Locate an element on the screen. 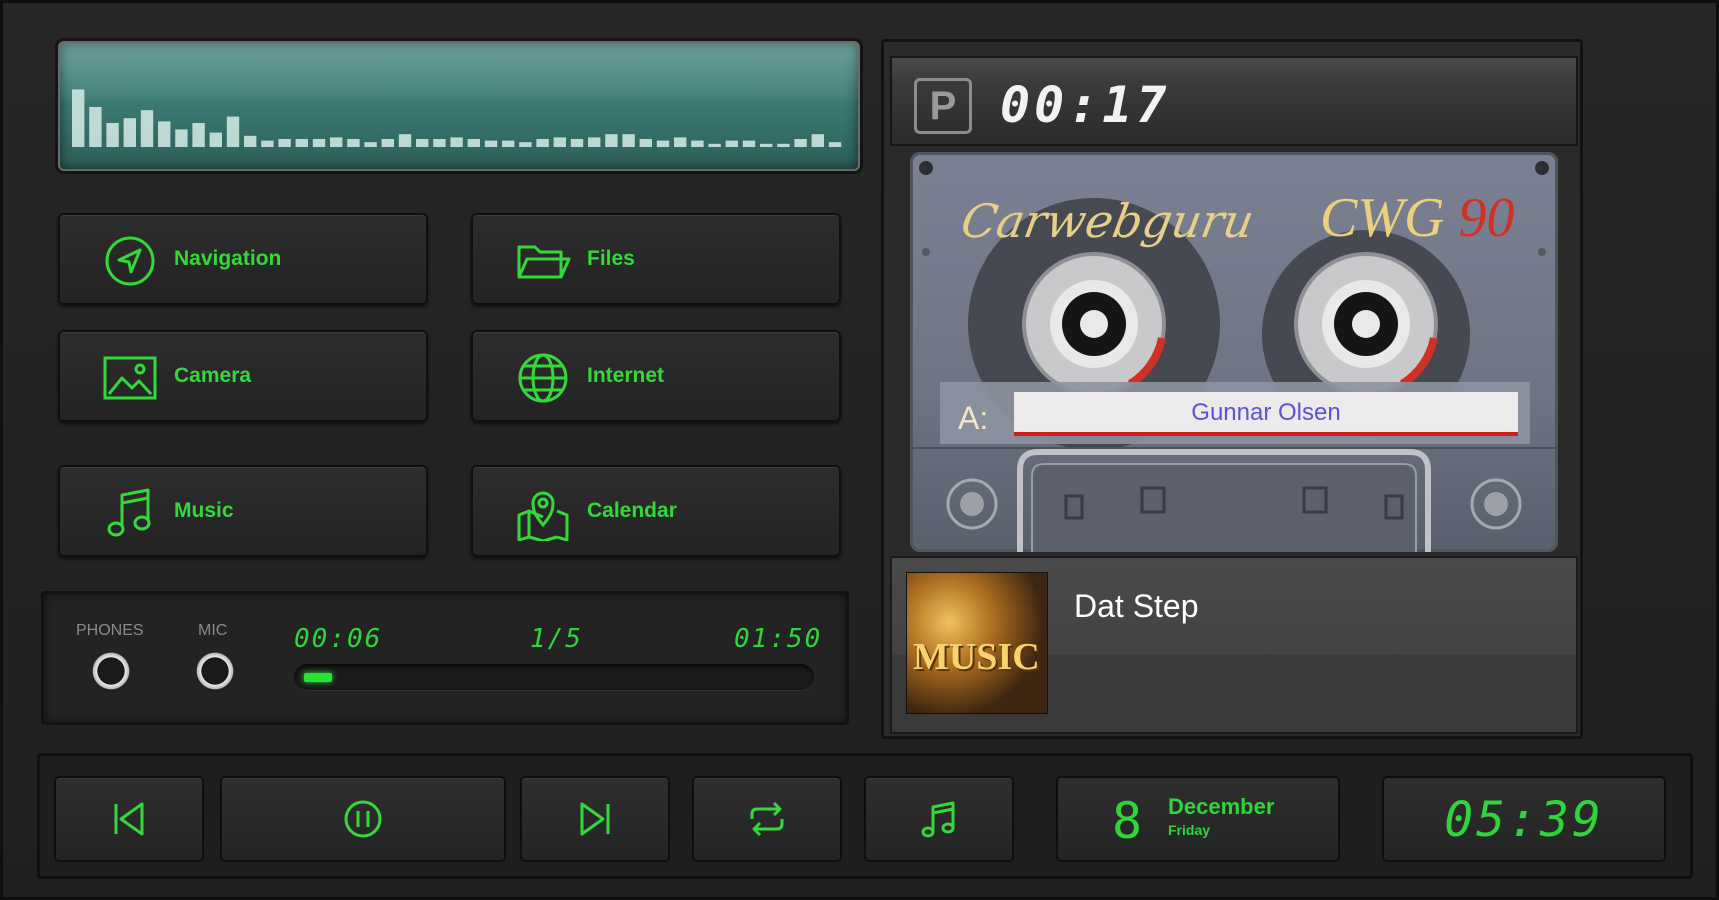 This screenshot has width=1719, height=900. track-duration: 01:50 is located at coordinates (778, 639).